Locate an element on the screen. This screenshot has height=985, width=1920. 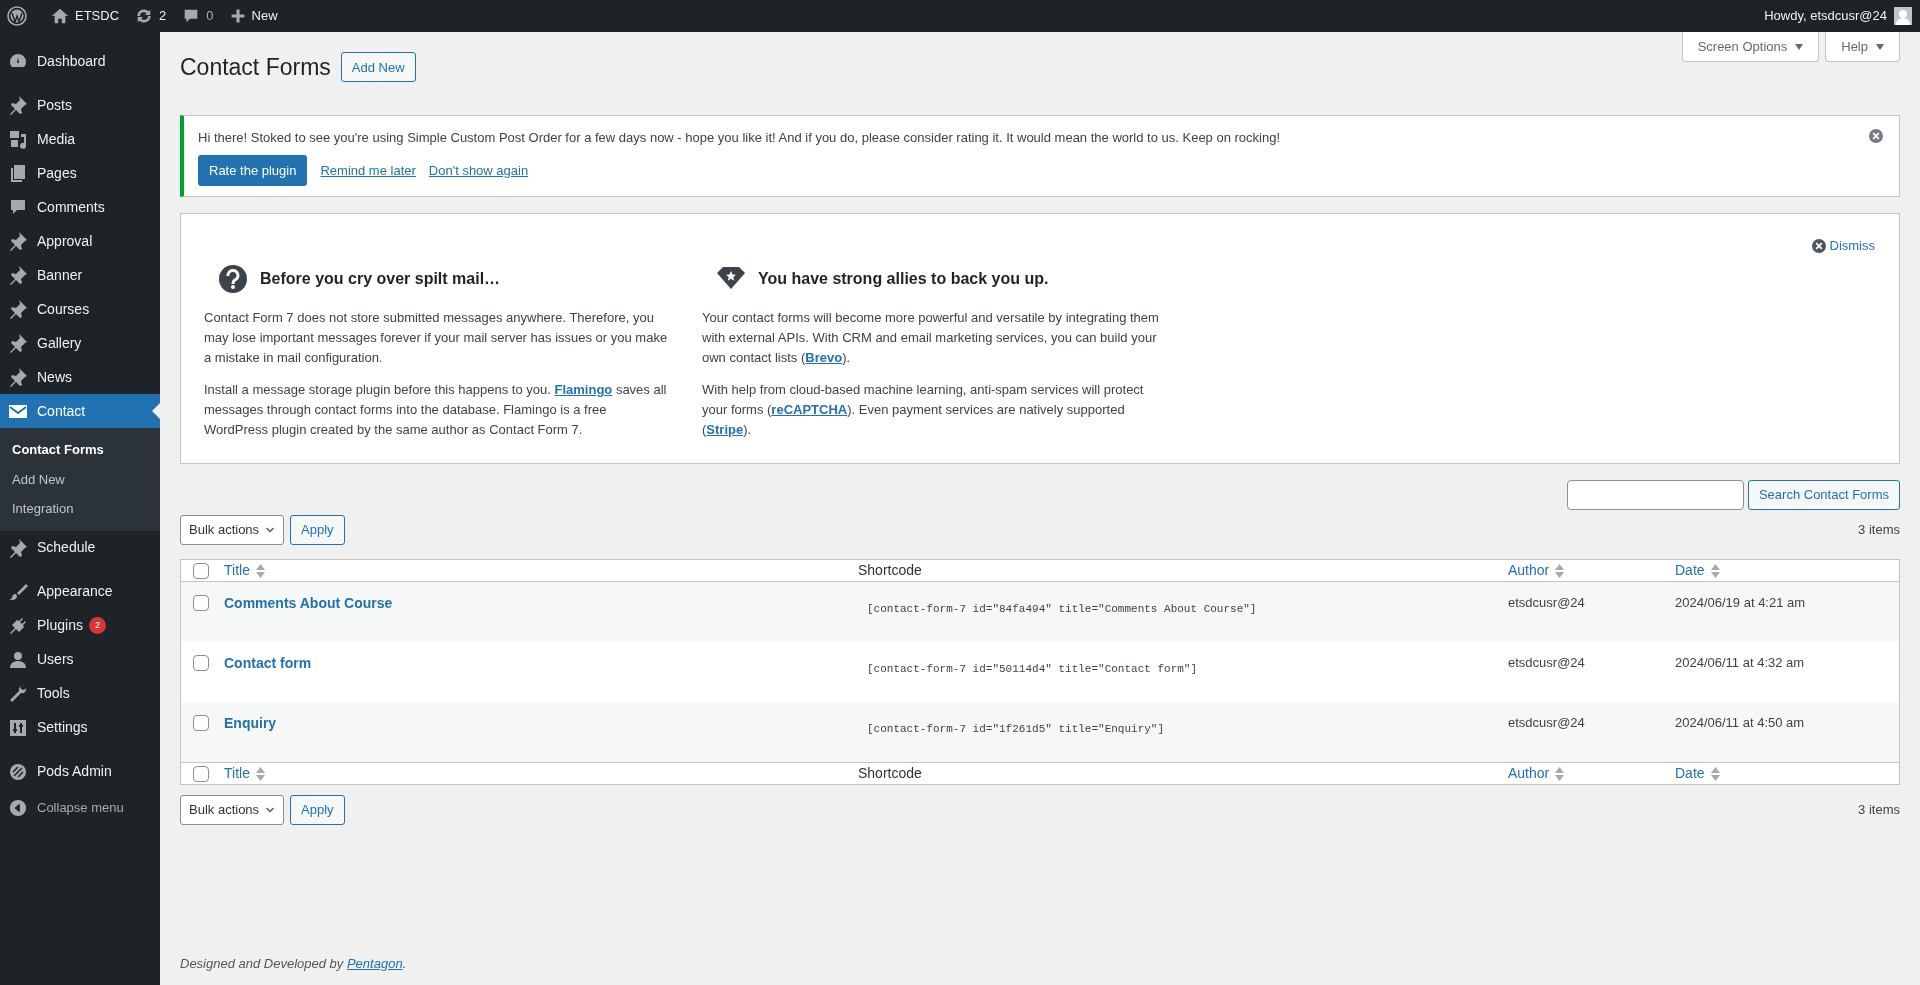
search-button: Search Contact Forms is located at coordinates (1823, 495).